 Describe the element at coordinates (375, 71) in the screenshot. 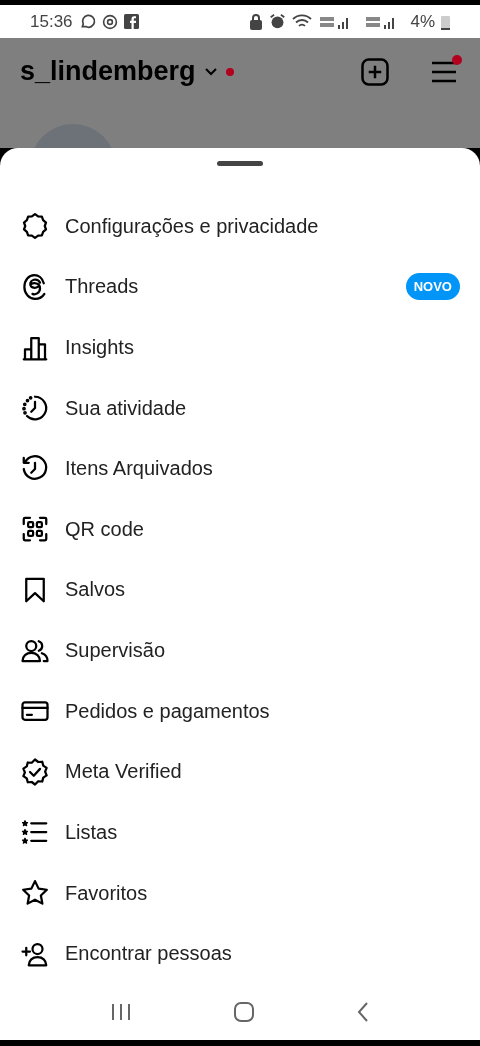

I see `create-button` at that location.